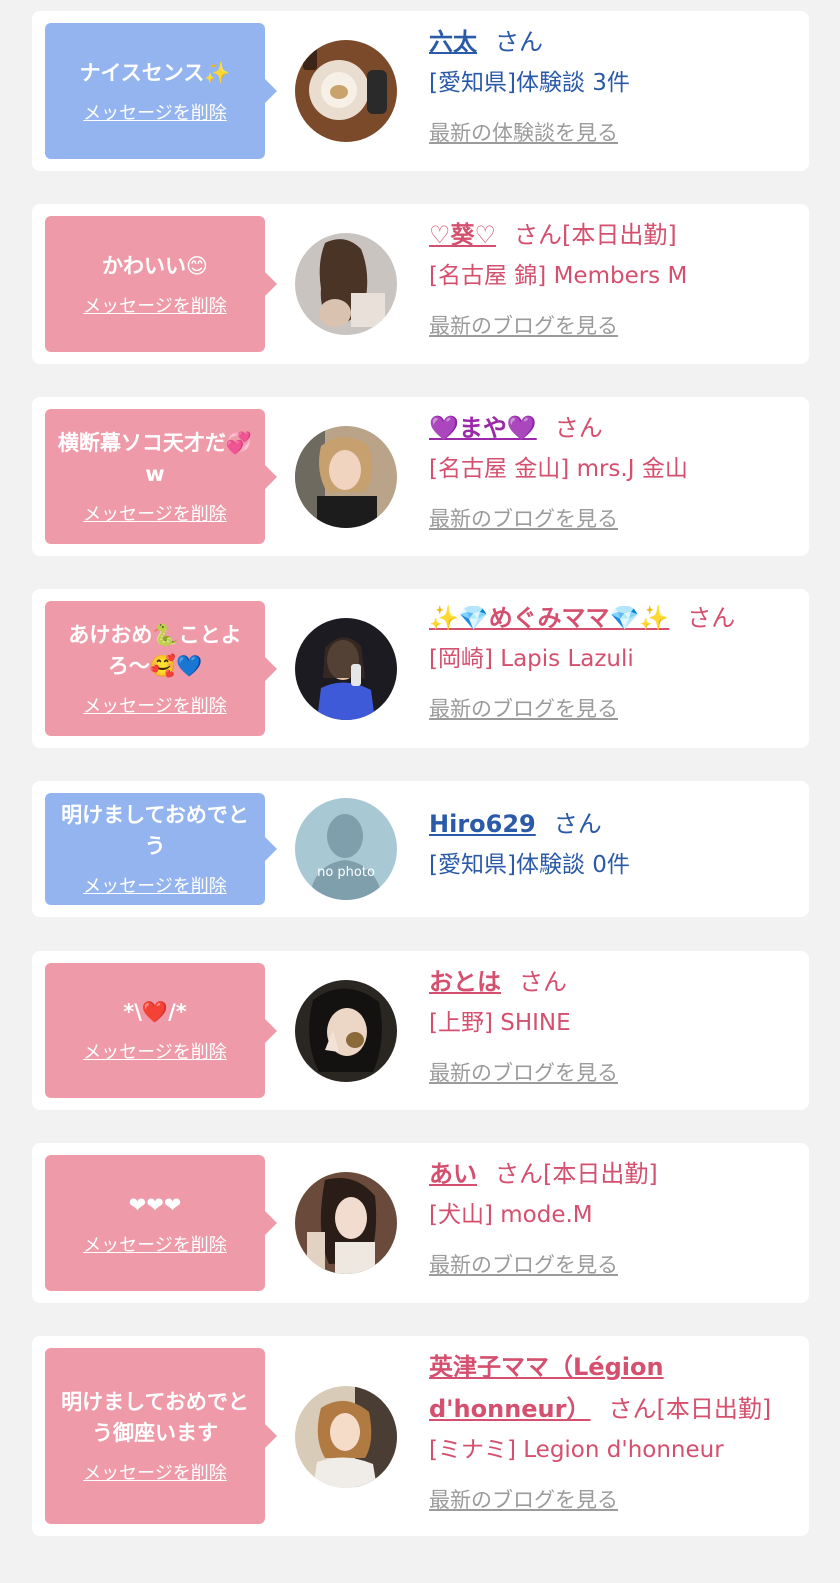 This screenshot has height=1583, width=840. I want to click on message-bubble: 明けましておめでとう メッセージを削除, so click(161, 849).